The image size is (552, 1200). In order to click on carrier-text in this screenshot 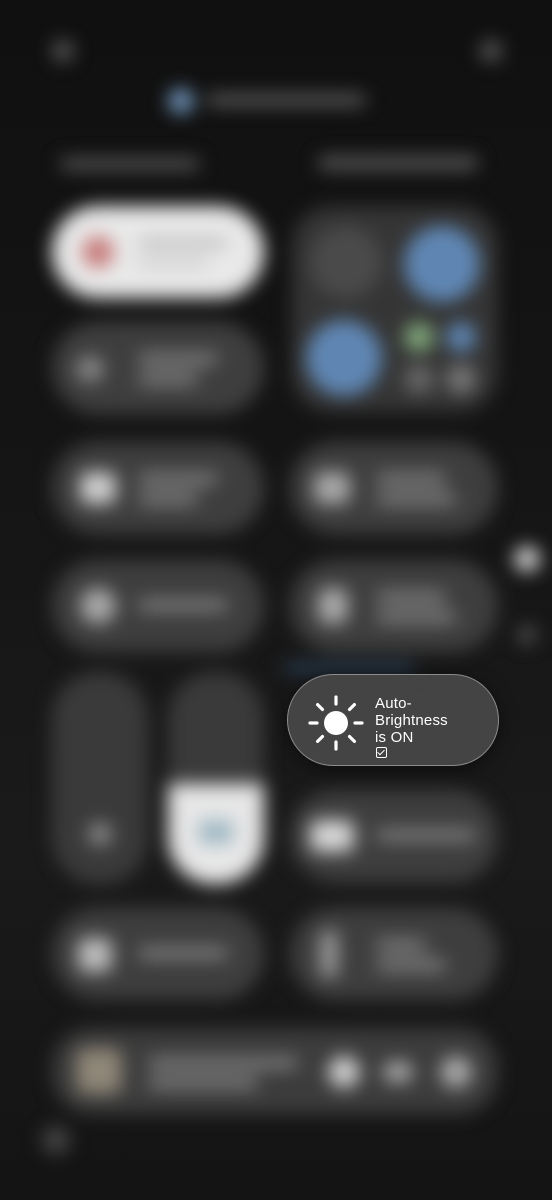, I will do `click(130, 164)`.